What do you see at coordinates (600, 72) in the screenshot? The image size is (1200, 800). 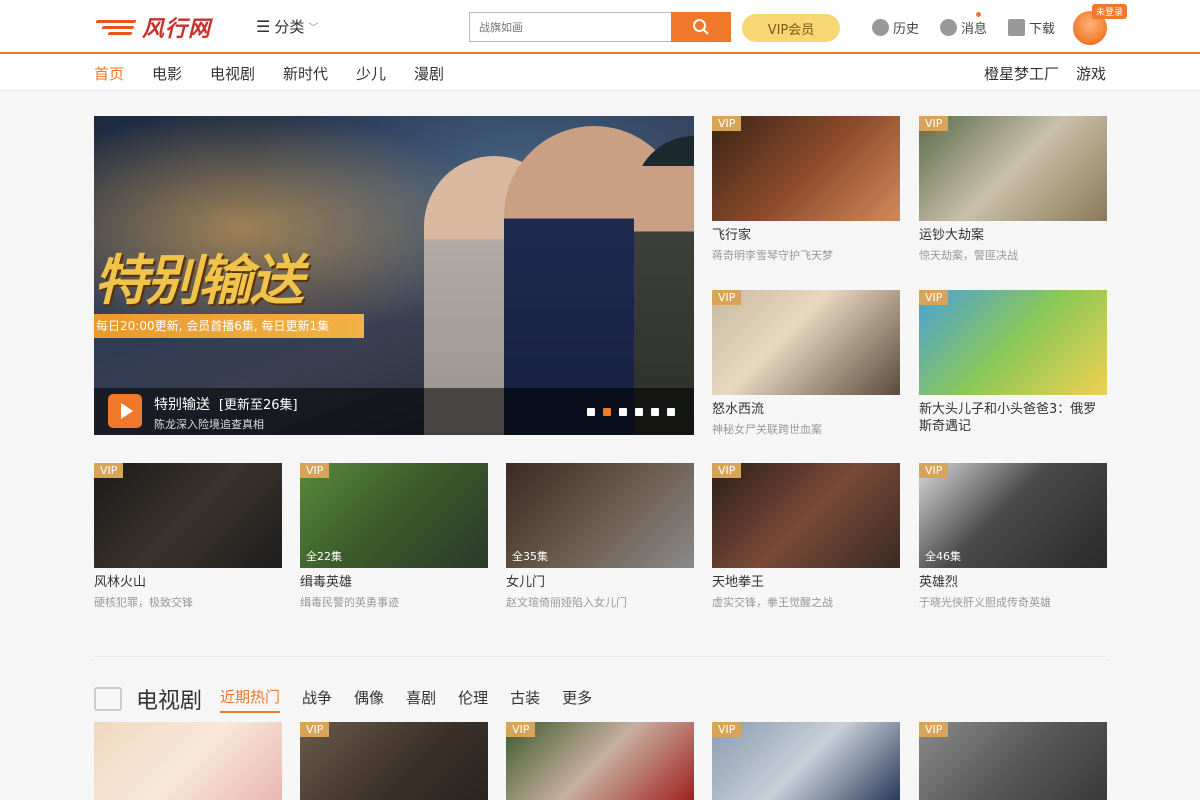 I see `main-nav: 首页 电影 电视剧 新时代 少儿 漫剧 橙星梦工厂 游戏` at bounding box center [600, 72].